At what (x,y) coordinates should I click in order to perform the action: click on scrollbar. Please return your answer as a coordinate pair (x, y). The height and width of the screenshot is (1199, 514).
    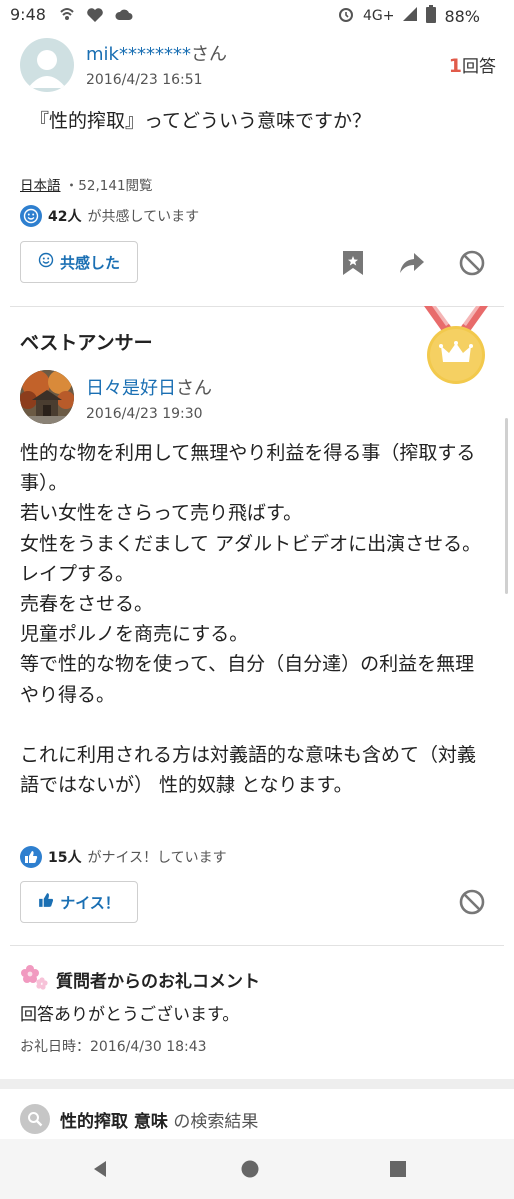
    Looking at the image, I should click on (506, 506).